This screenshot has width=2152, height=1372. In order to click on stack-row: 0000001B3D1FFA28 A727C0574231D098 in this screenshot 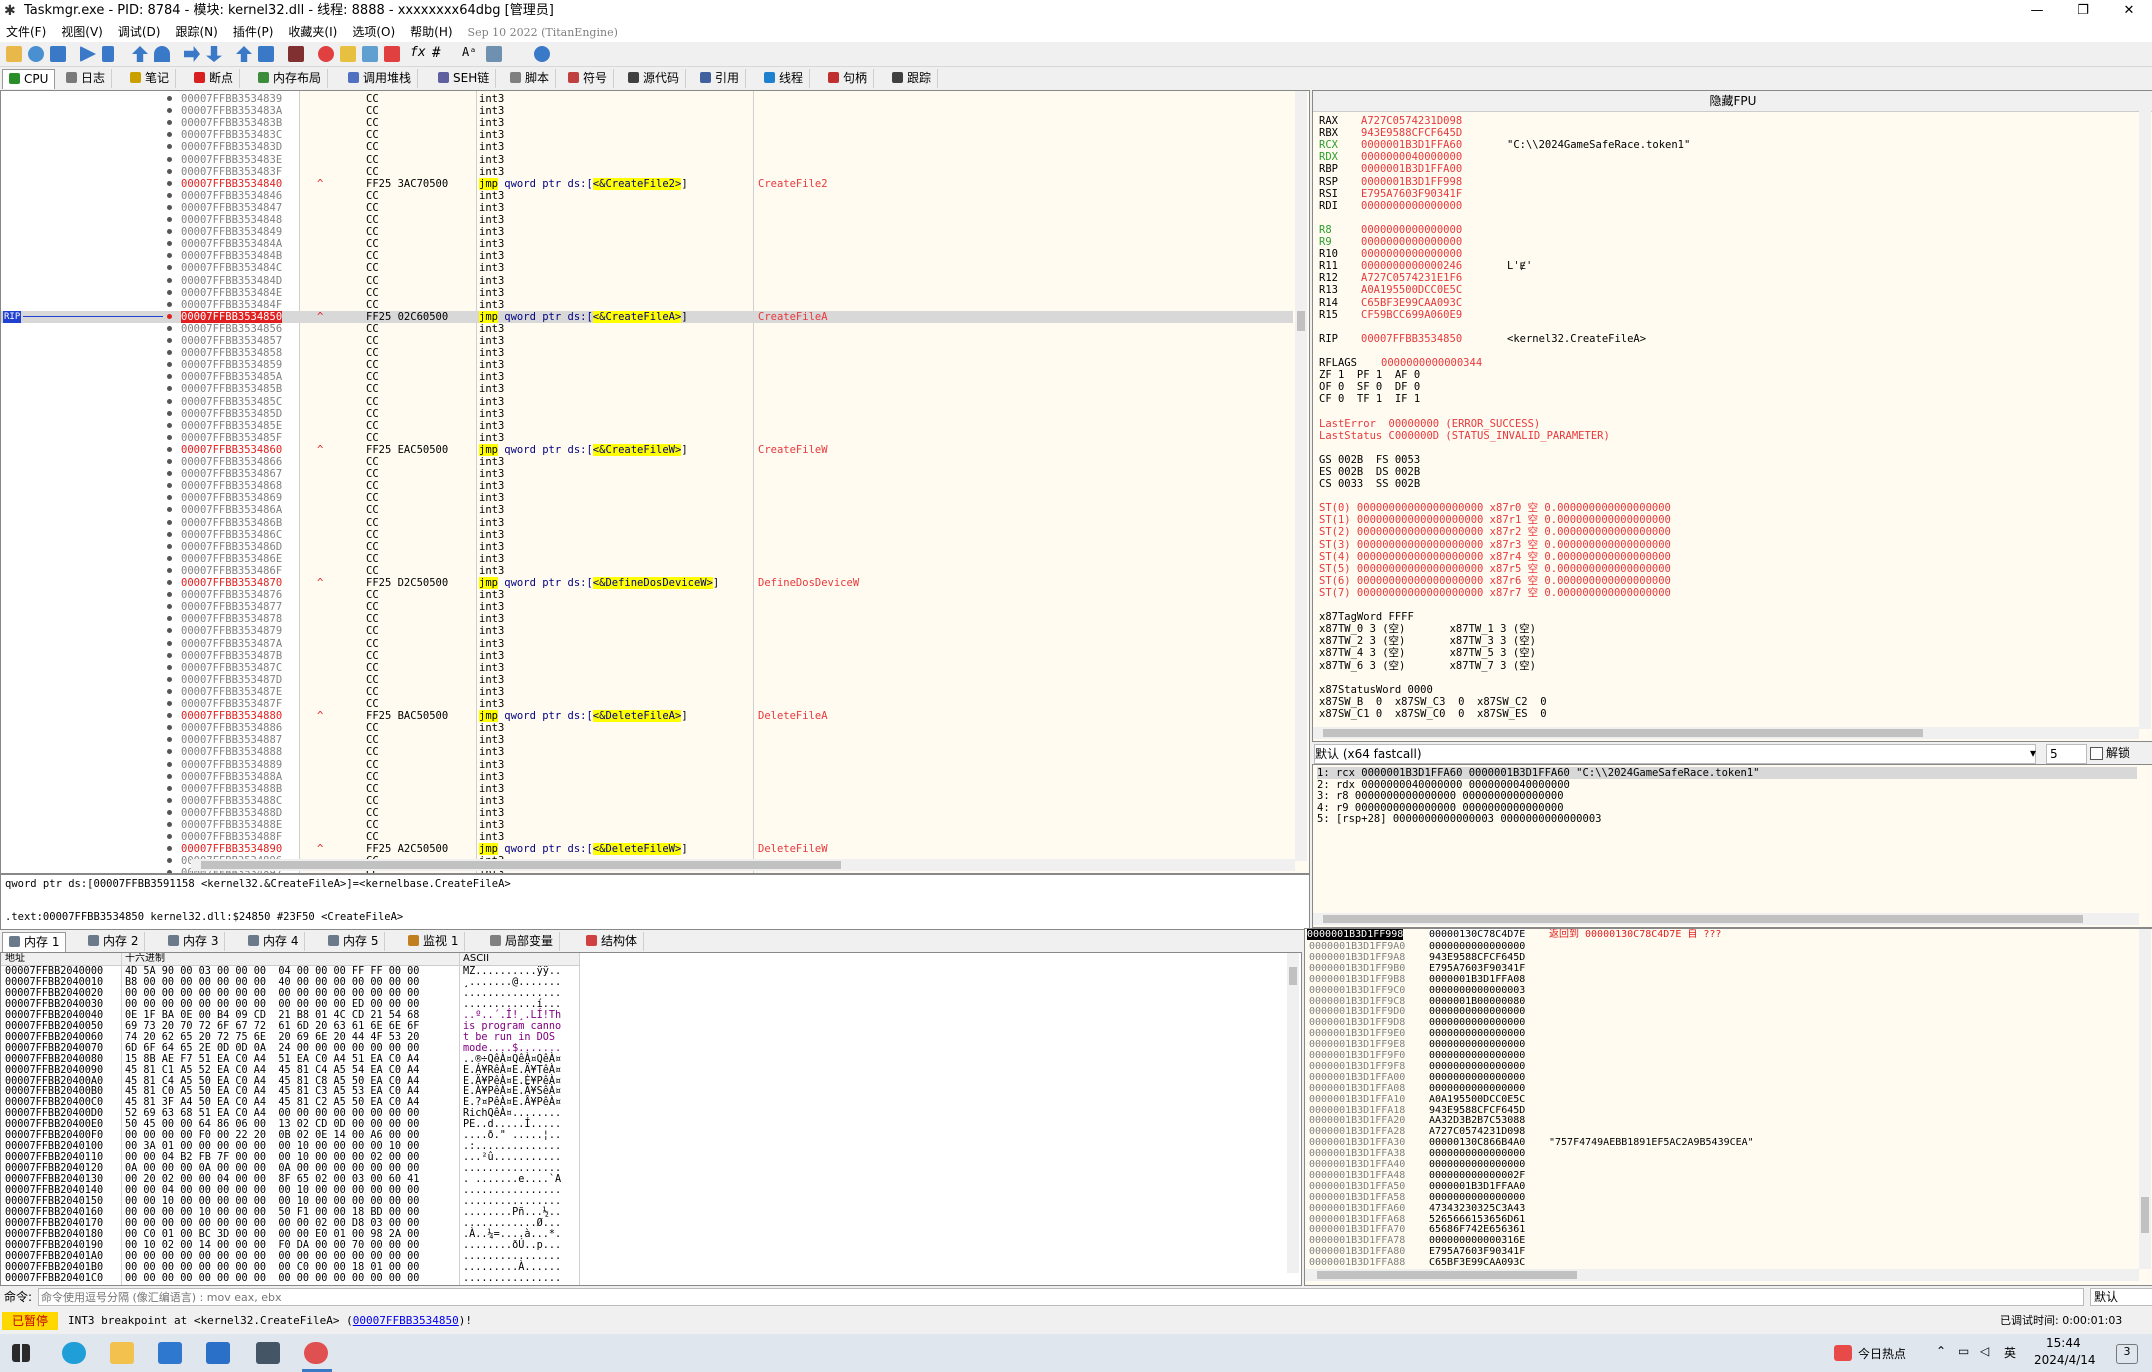, I will do `click(1722, 1131)`.